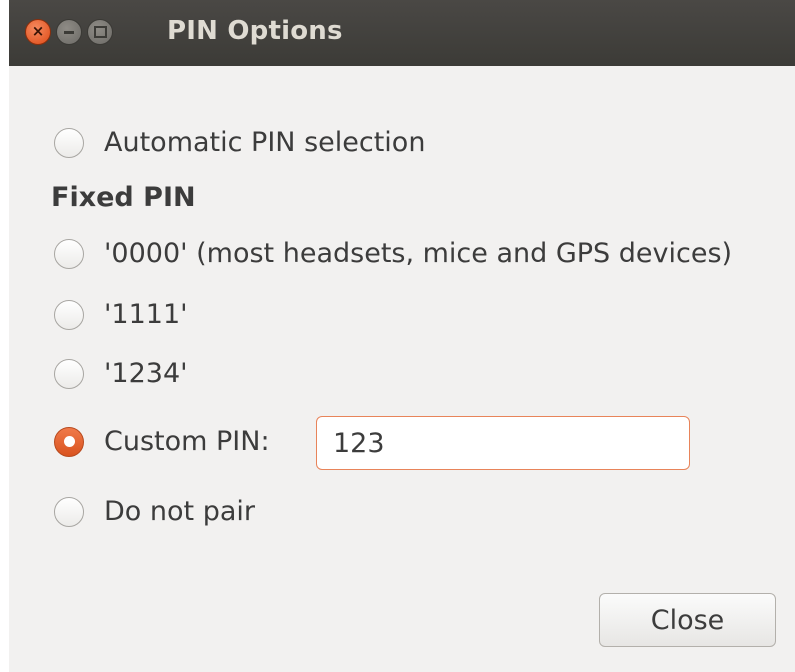 This screenshot has width=795, height=672. I want to click on window-close-button: ×, so click(38, 32).